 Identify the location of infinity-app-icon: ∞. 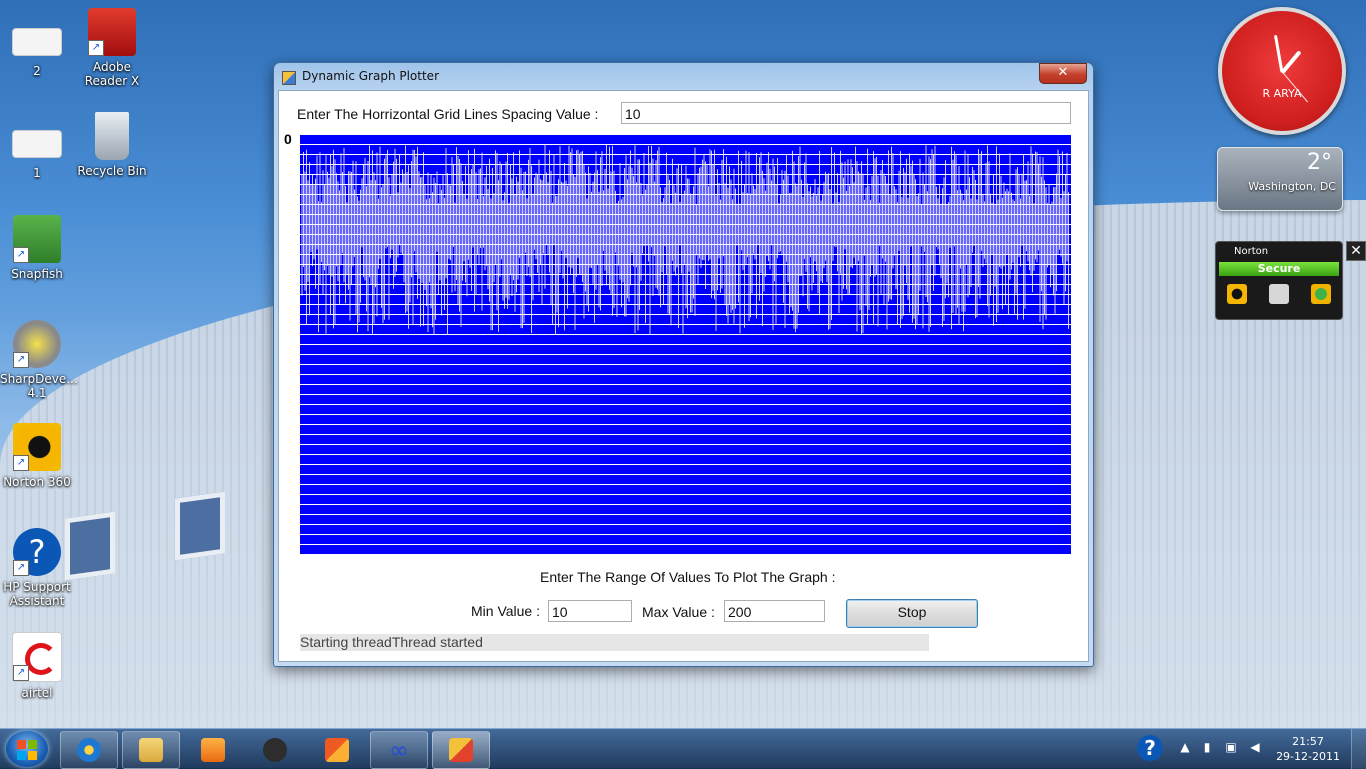
(399, 750).